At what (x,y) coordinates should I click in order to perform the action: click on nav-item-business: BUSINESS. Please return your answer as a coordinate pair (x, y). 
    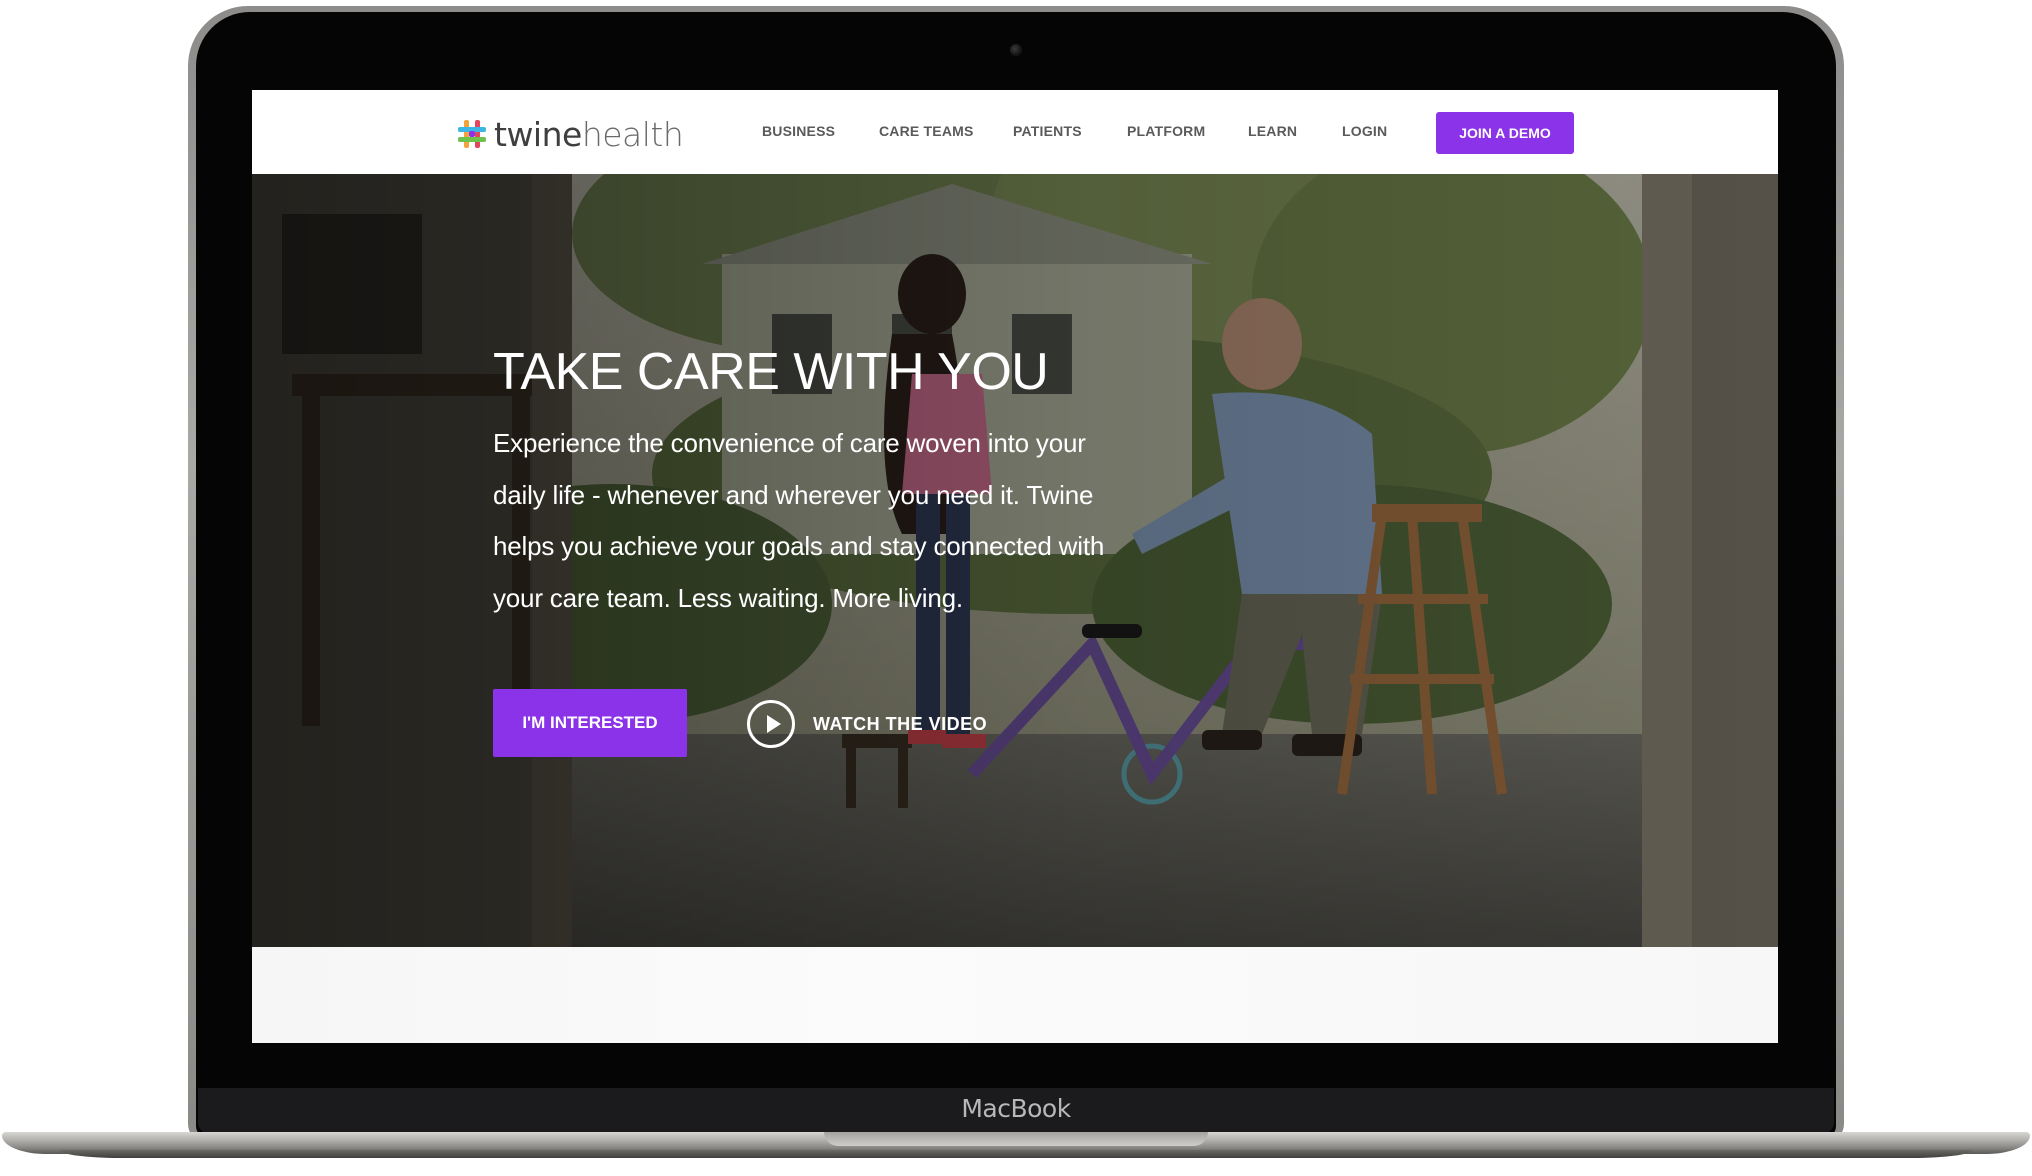
    Looking at the image, I should click on (798, 131).